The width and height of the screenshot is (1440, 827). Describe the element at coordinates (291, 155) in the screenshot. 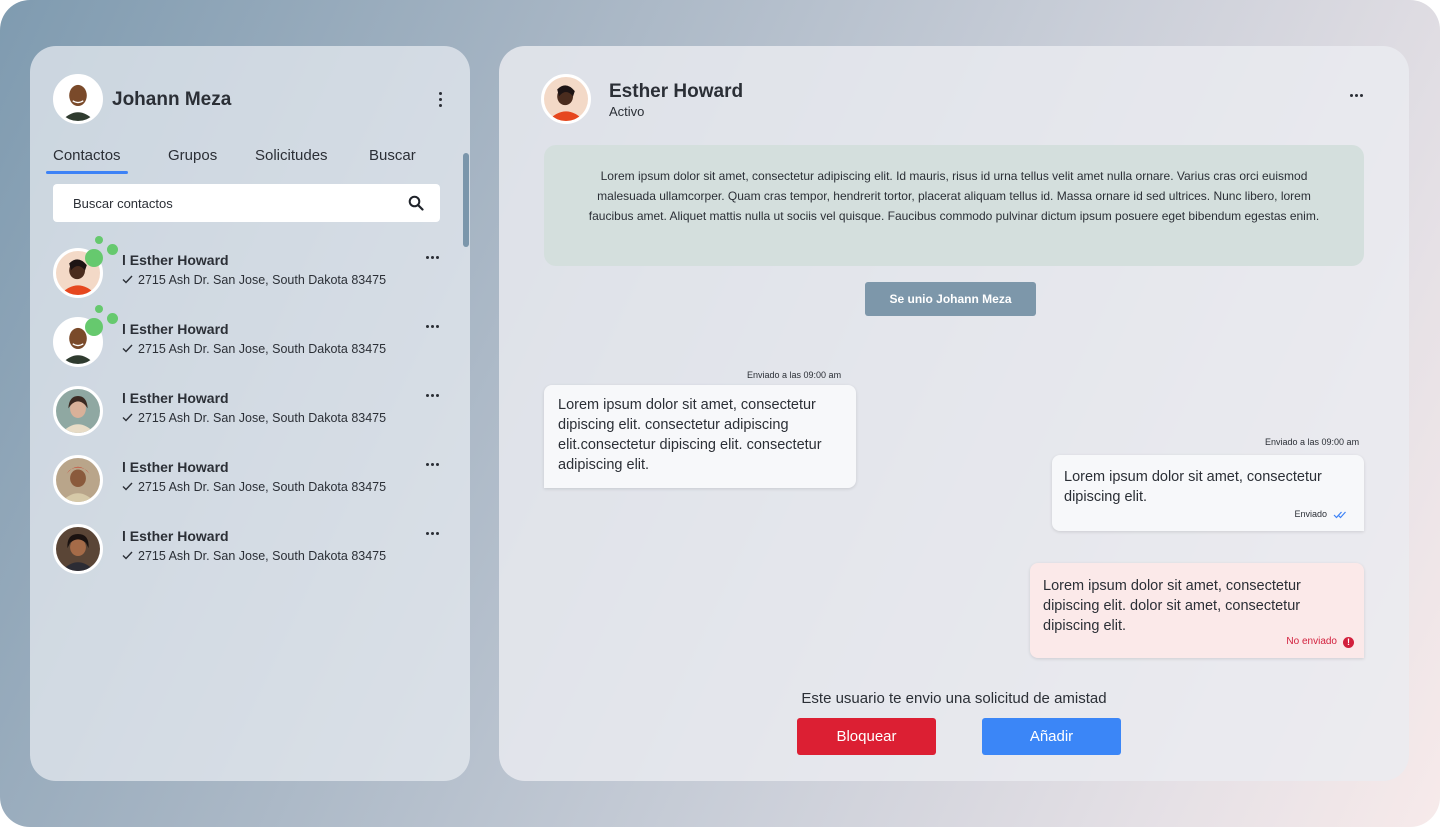

I see `tab-solicitudes: Solicitudes` at that location.